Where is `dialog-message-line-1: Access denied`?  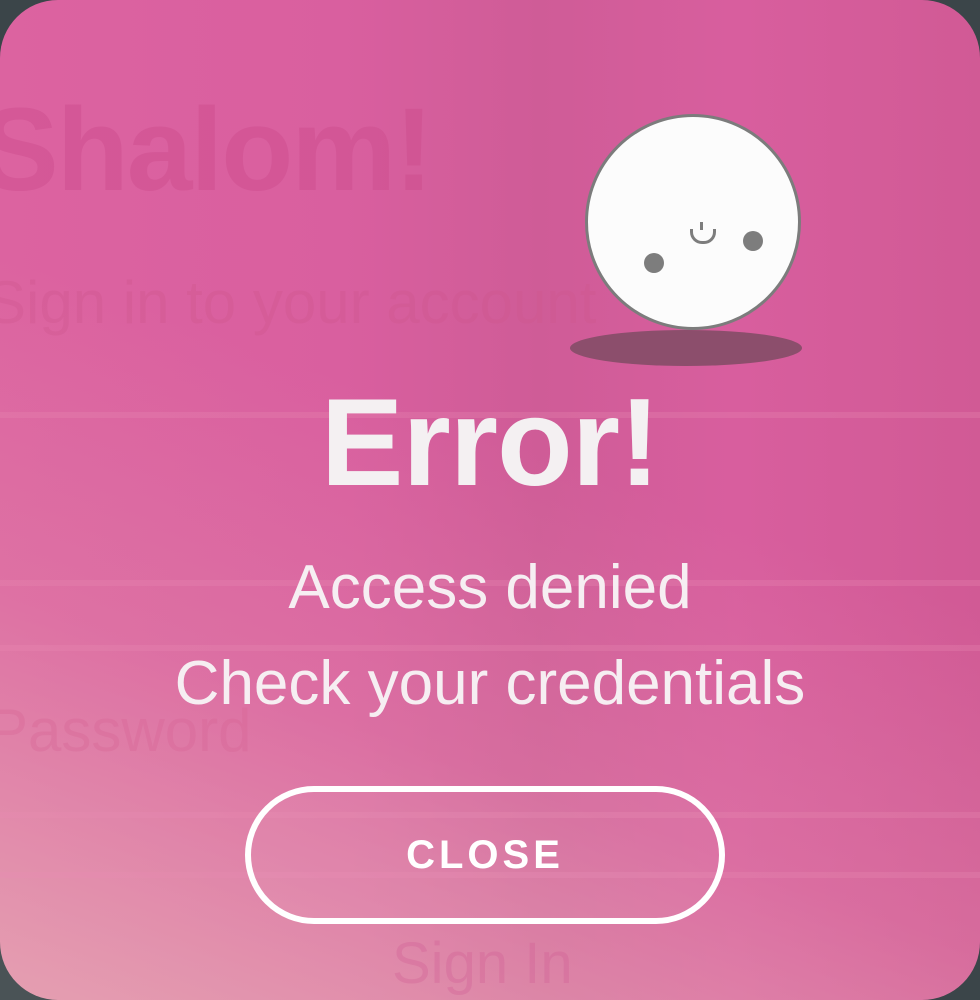 dialog-message-line-1: Access denied is located at coordinates (490, 587).